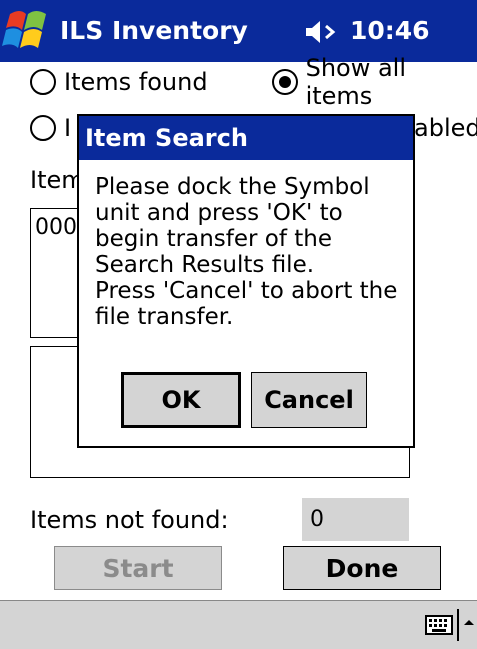 This screenshot has width=477, height=649. Describe the element at coordinates (246, 138) in the screenshot. I see `dialog-title: Item Search` at that location.